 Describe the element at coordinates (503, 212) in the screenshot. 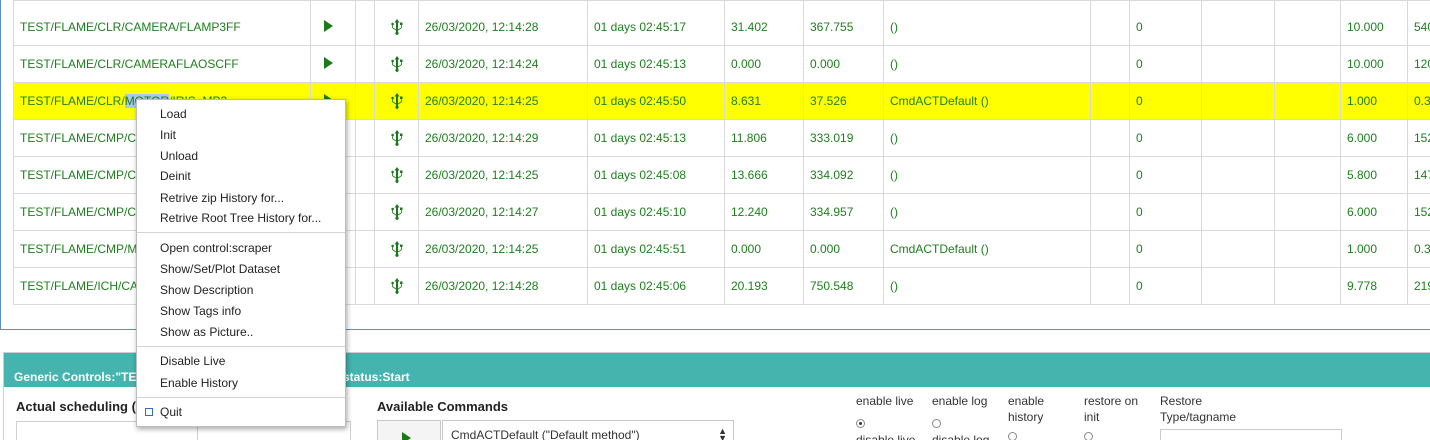

I see `timestamp-cell: 26/03/2020, 12:14:27` at that location.